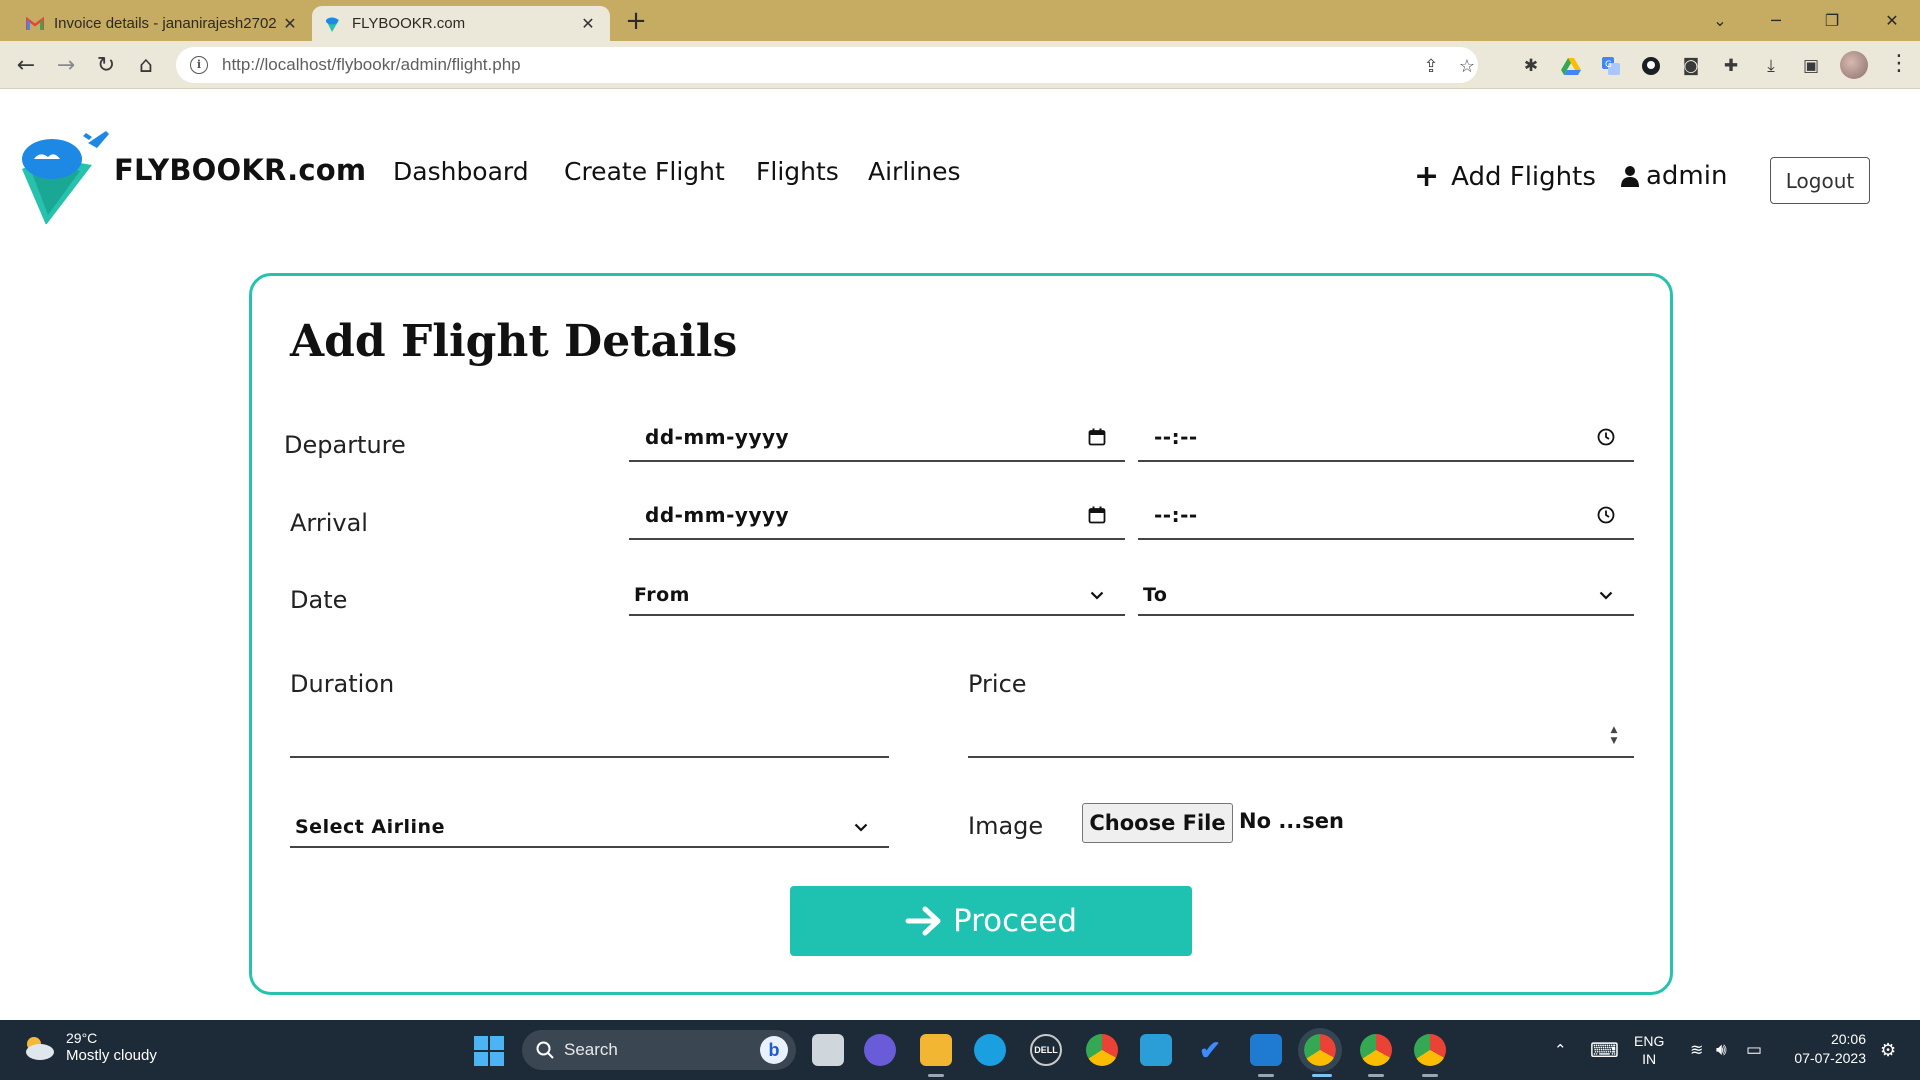  What do you see at coordinates (997, 684) in the screenshot?
I see `price-label: Price` at bounding box center [997, 684].